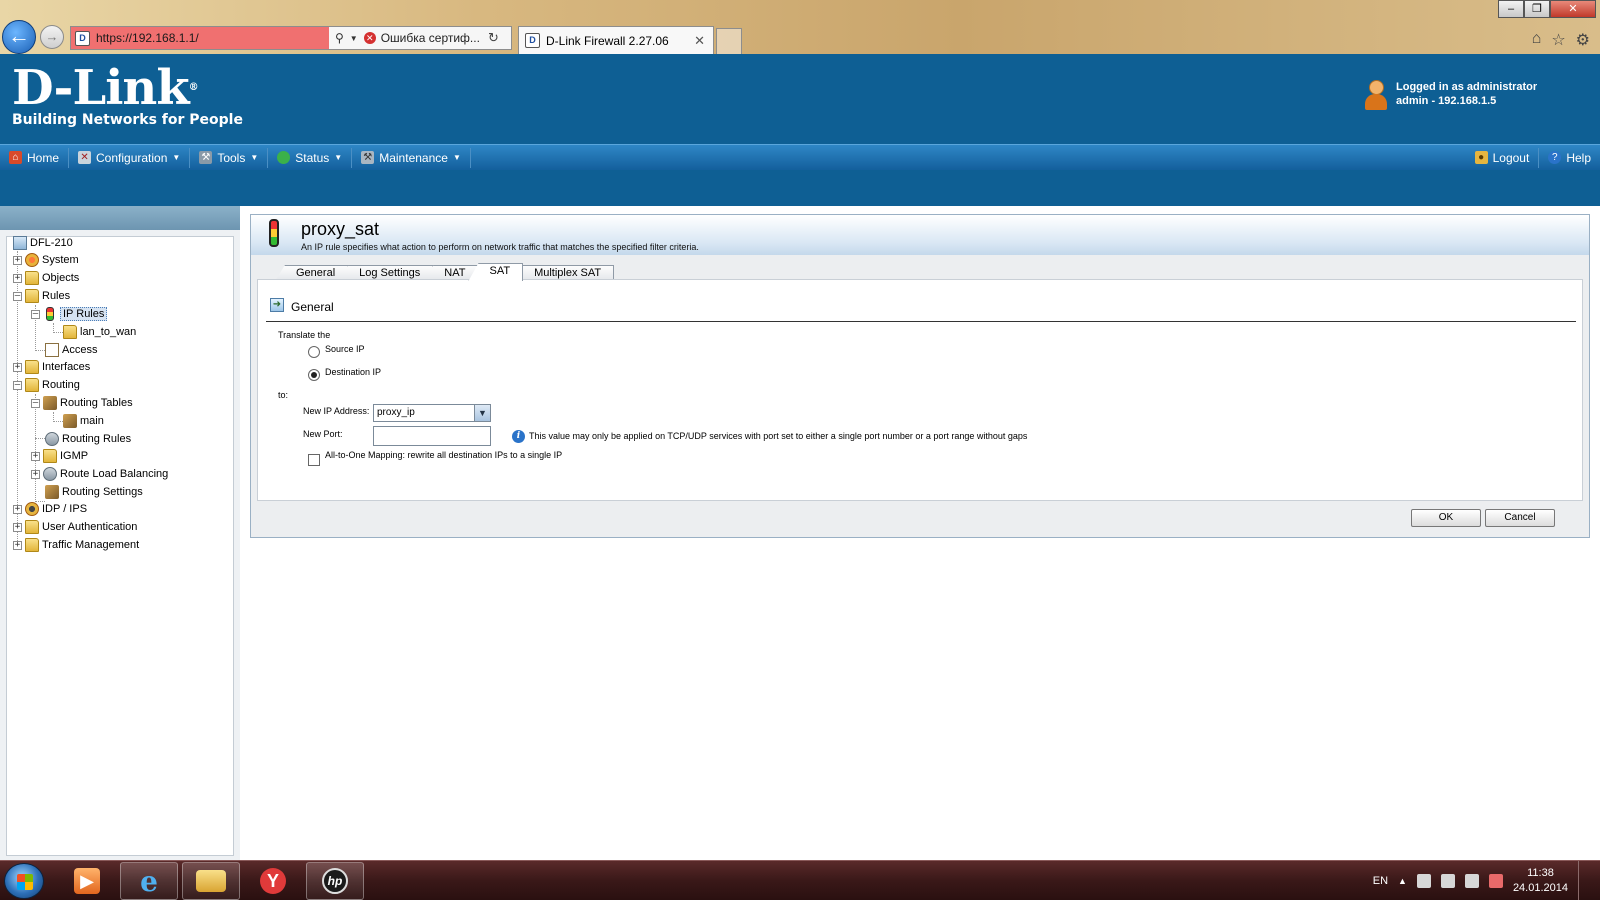  I want to click on menu-help: ? Help, so click(1569, 158).